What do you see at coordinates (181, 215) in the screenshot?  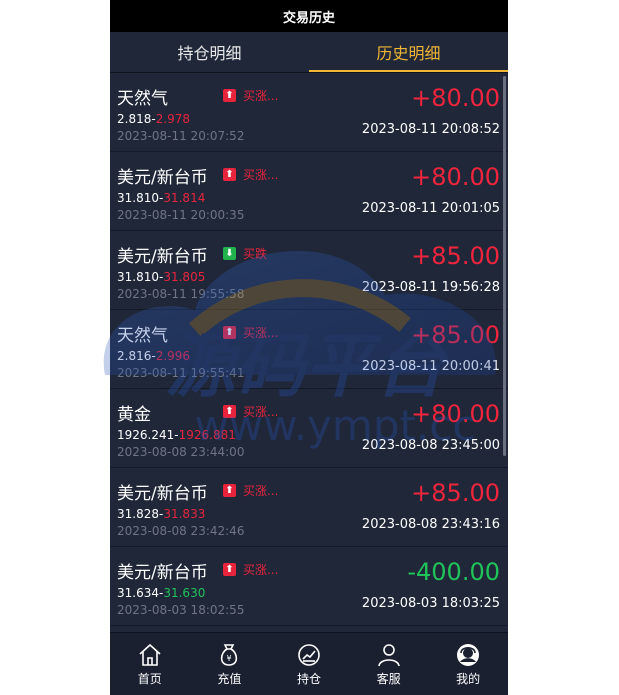 I see `open-time: 2023-08-11 20:00:35` at bounding box center [181, 215].